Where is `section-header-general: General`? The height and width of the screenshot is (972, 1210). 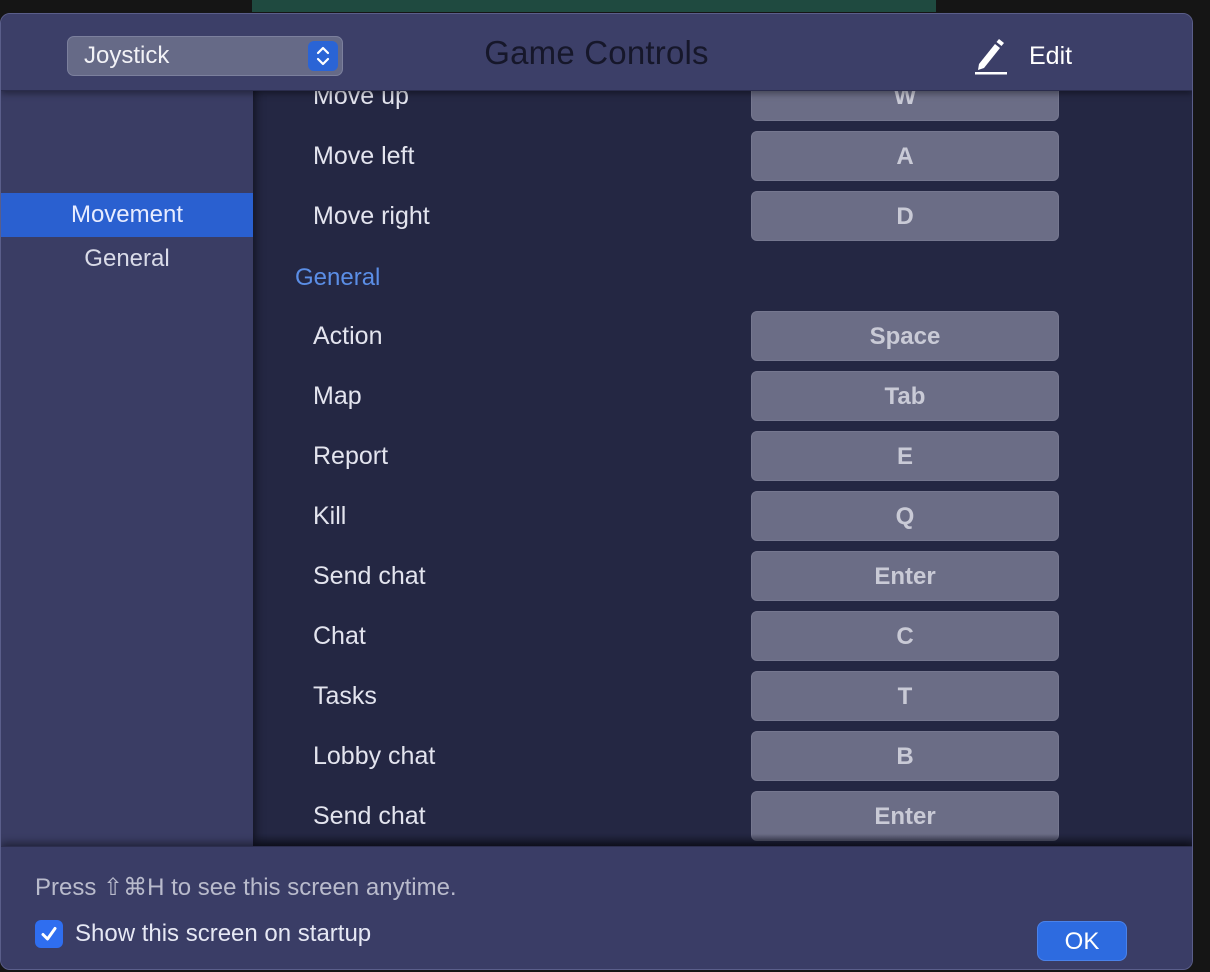
section-header-general: General is located at coordinates (338, 277).